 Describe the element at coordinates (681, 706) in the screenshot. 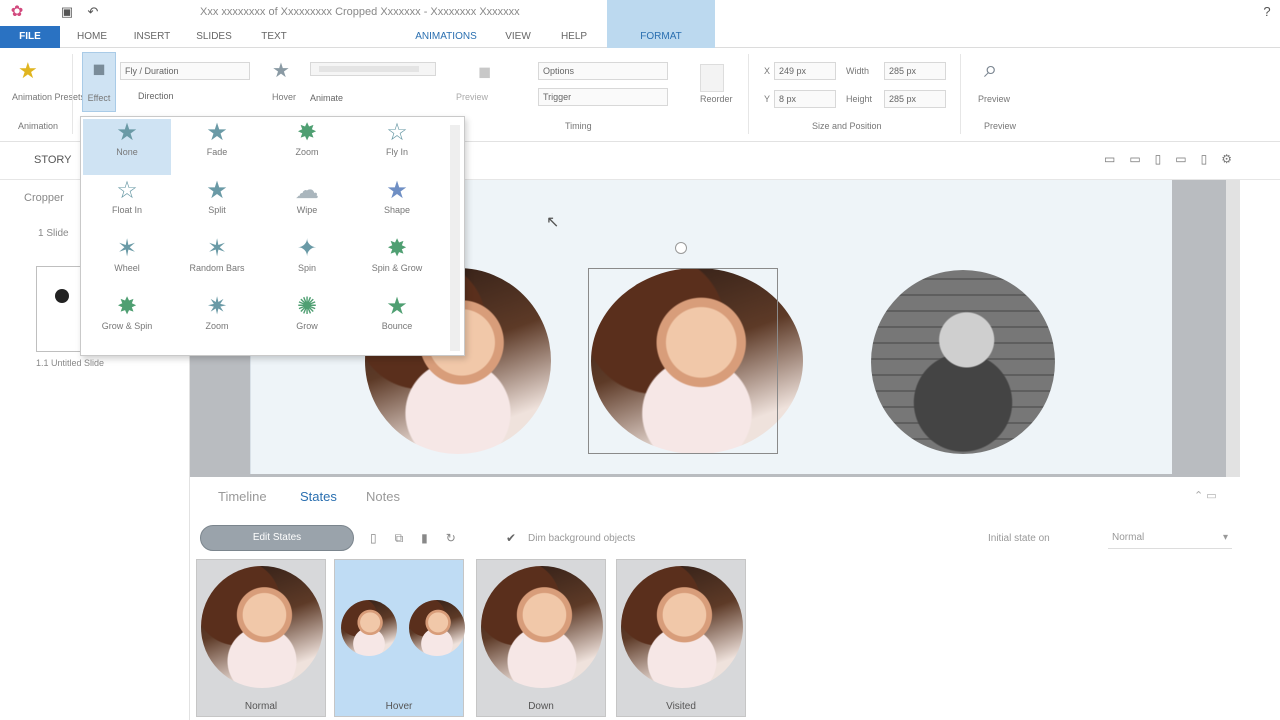

I see `state-label: Visited` at that location.